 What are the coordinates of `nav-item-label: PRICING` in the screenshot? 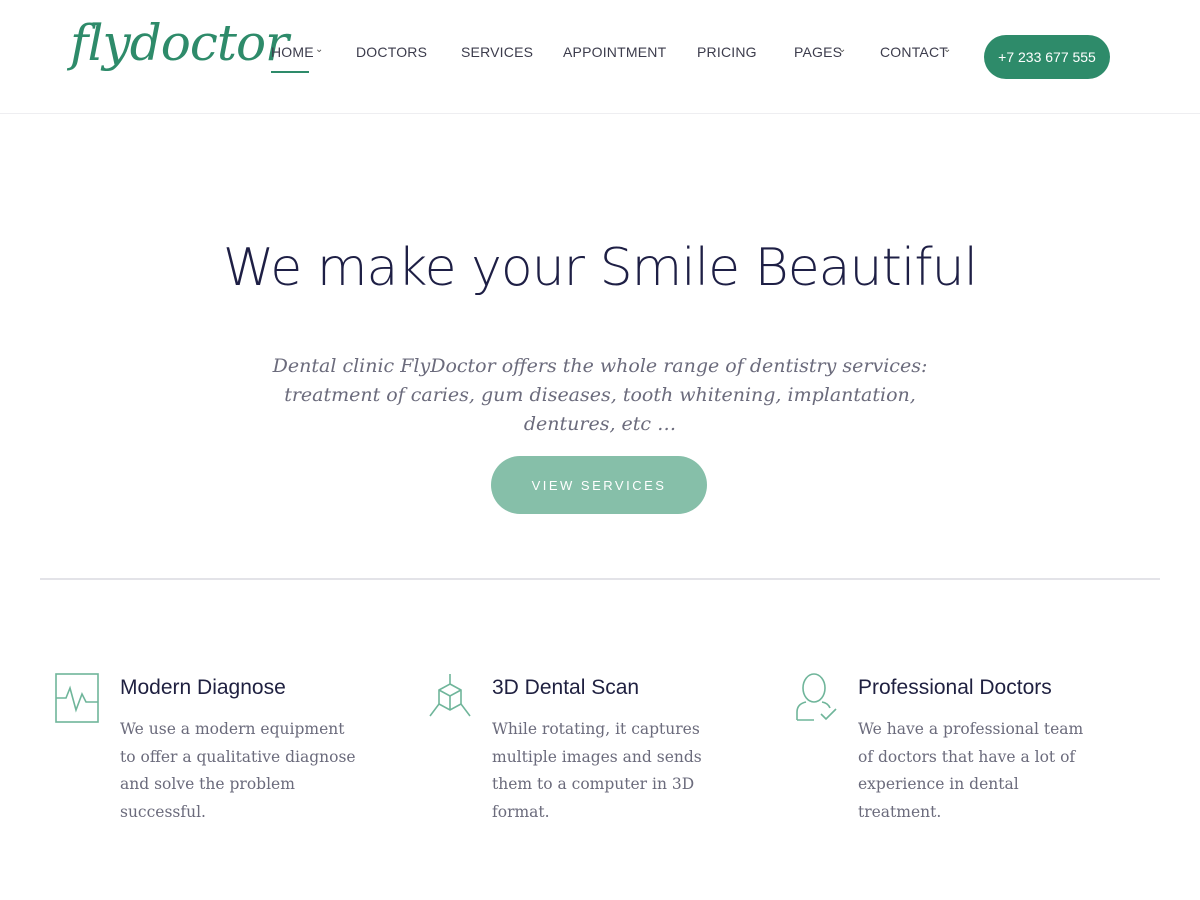 It's located at (727, 52).